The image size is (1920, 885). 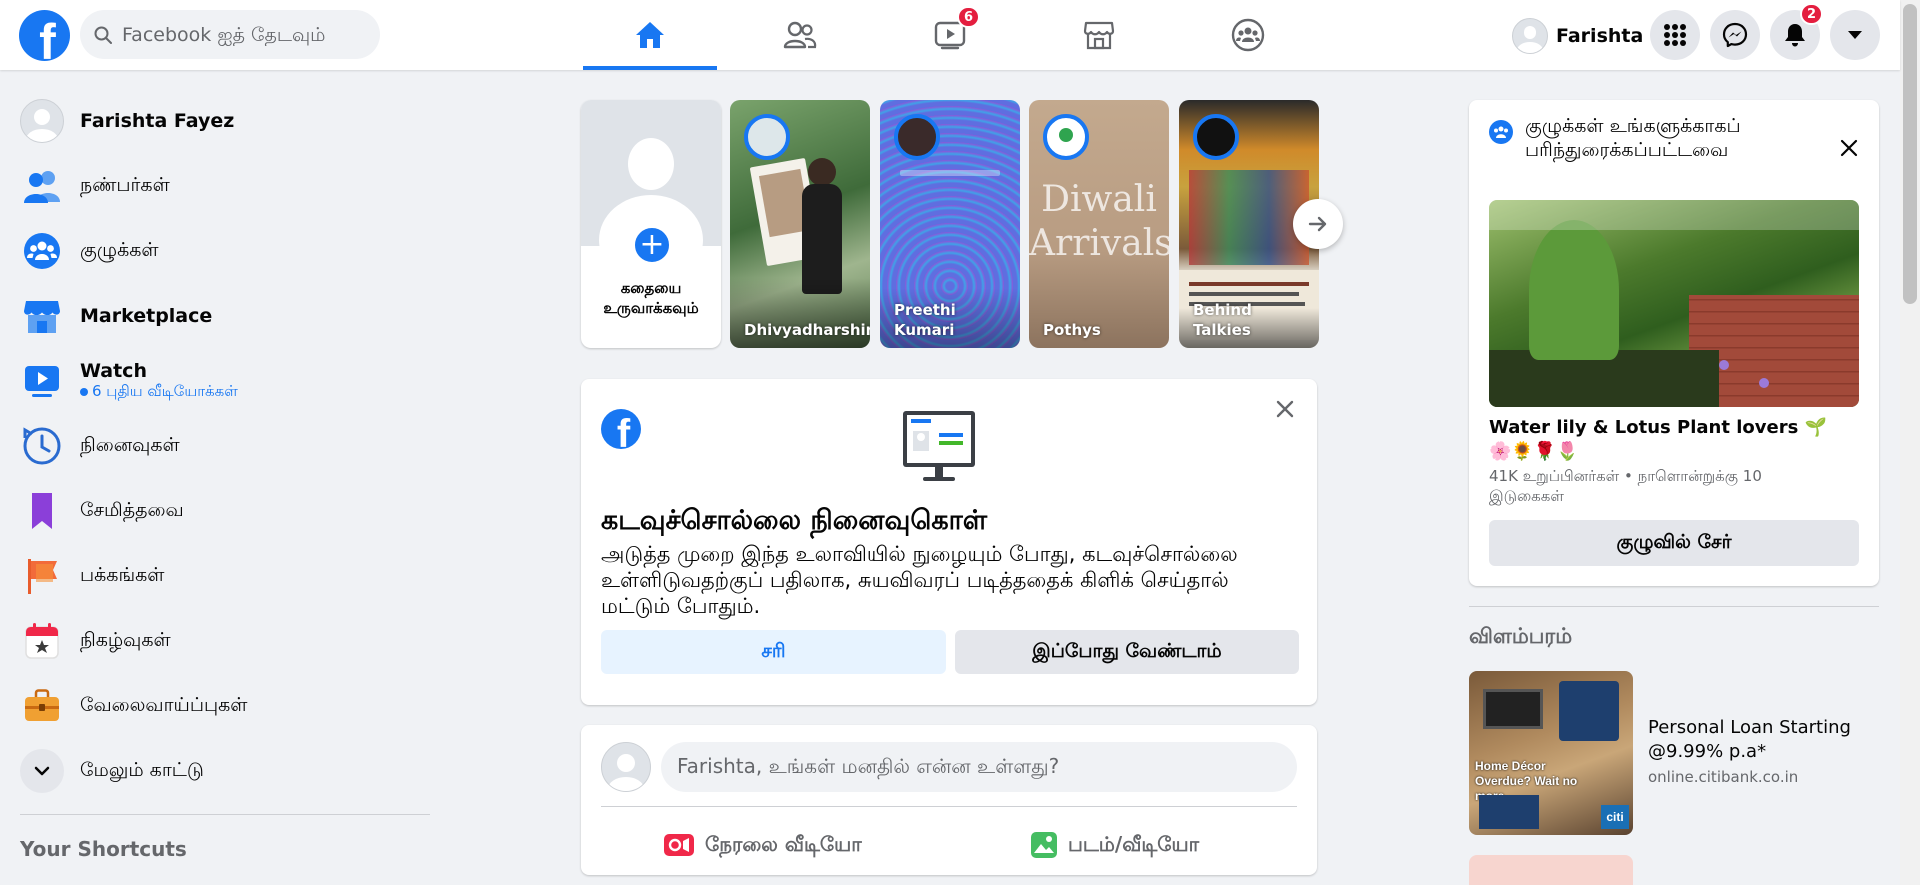 What do you see at coordinates (950, 224) in the screenshot?
I see `story-card: Preethi Kumari` at bounding box center [950, 224].